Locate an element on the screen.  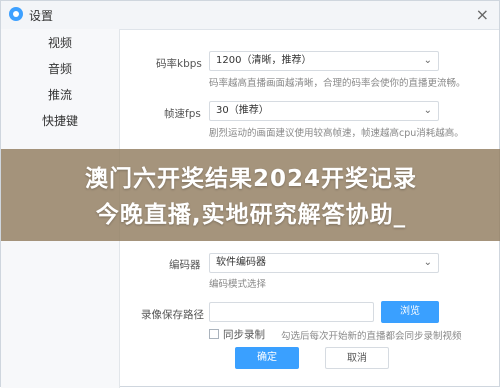
record-path-label: 录像保存路径 is located at coordinates (172, 315).